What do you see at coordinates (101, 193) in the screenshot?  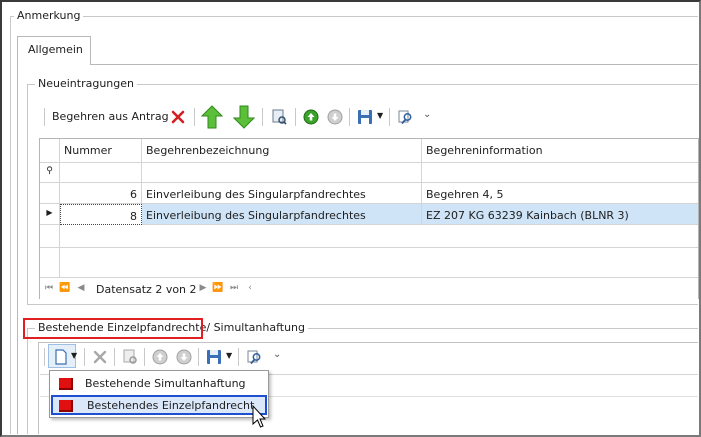 I see `table-row-1-nummer: 6` at bounding box center [101, 193].